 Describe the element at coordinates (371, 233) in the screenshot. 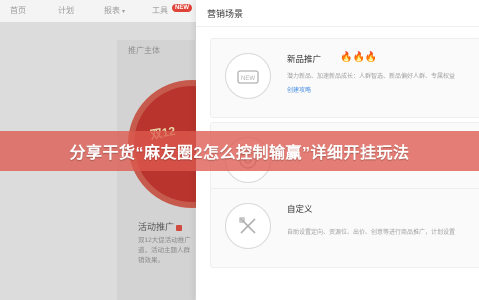

I see `scene-desc: 自助设置定向、资源位、出价、创意等进行商品推广，计划设置` at that location.